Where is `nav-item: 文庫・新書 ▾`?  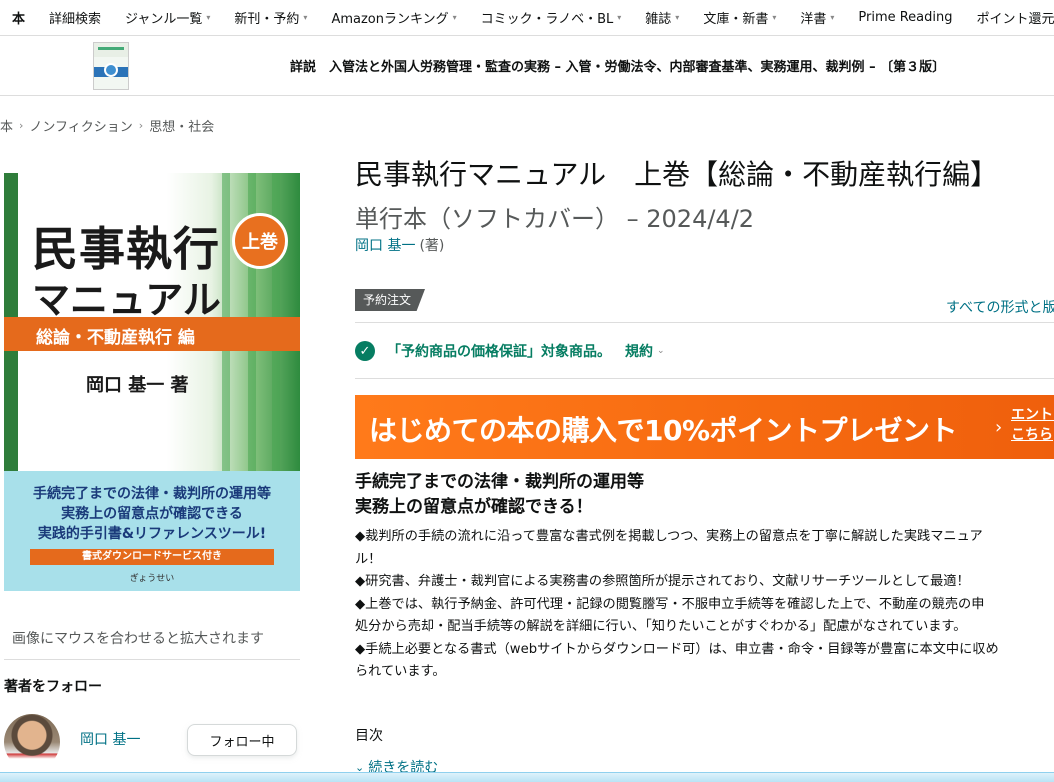 nav-item: 文庫・新書 ▾ is located at coordinates (739, 17).